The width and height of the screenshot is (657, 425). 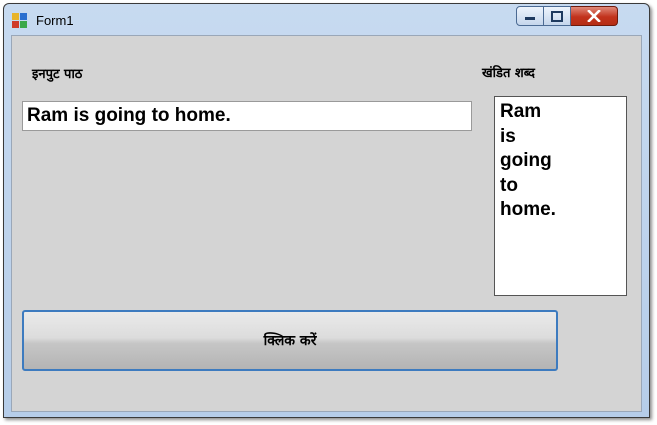 I want to click on close-button, so click(x=594, y=16).